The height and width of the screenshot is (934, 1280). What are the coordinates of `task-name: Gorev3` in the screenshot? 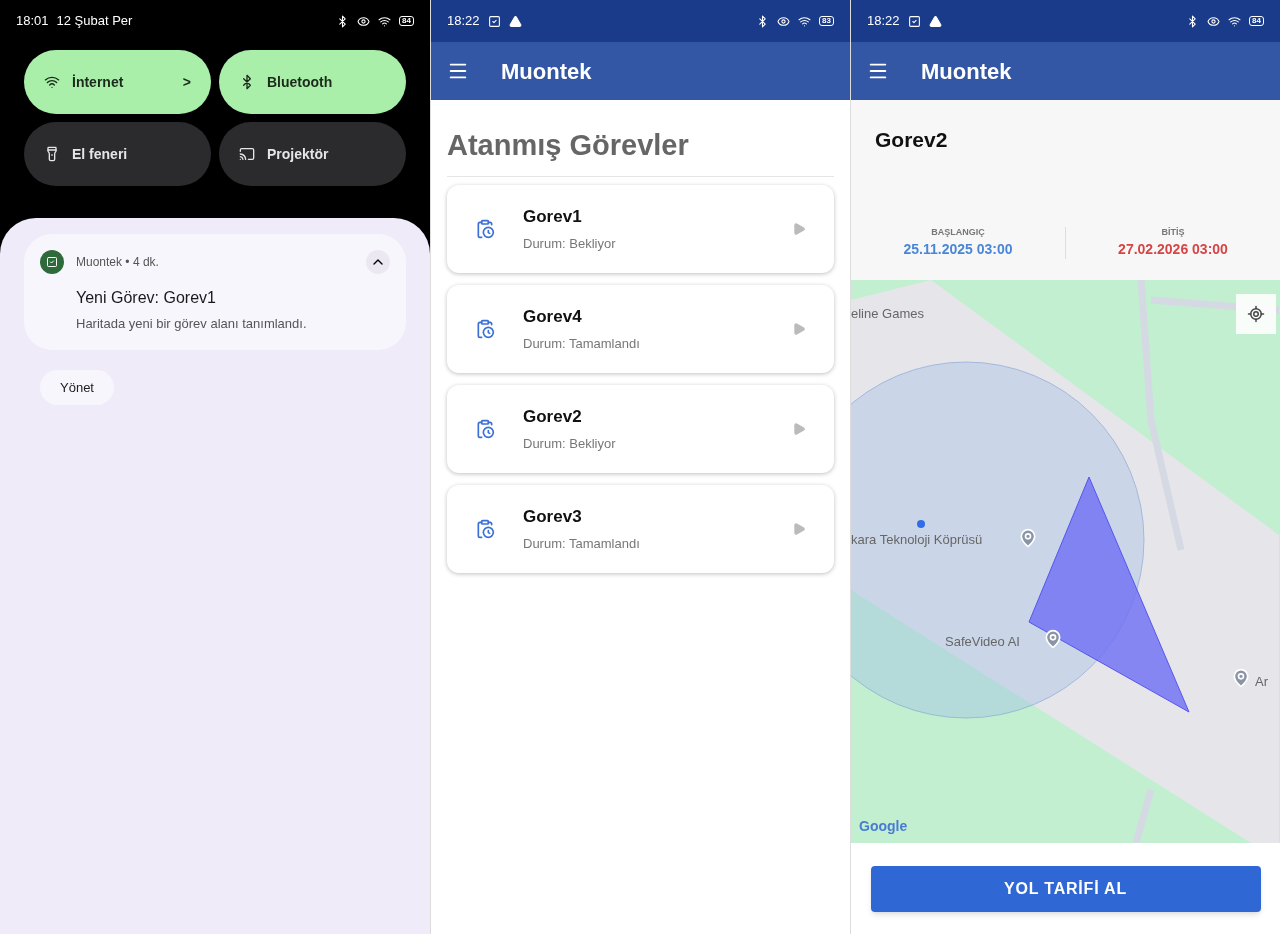 It's located at (553, 517).